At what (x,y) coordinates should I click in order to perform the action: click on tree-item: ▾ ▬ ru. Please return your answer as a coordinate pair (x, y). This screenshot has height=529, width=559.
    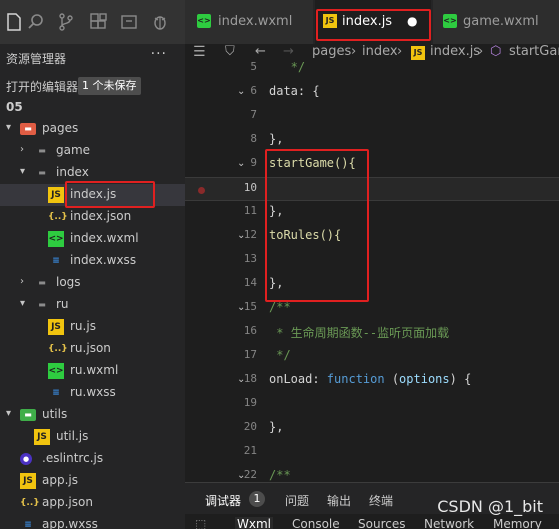
    Looking at the image, I should click on (92, 305).